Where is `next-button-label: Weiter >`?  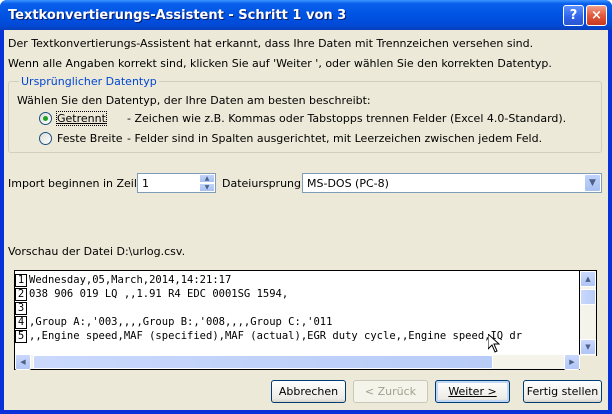
next-button-label: Weiter > is located at coordinates (472, 391).